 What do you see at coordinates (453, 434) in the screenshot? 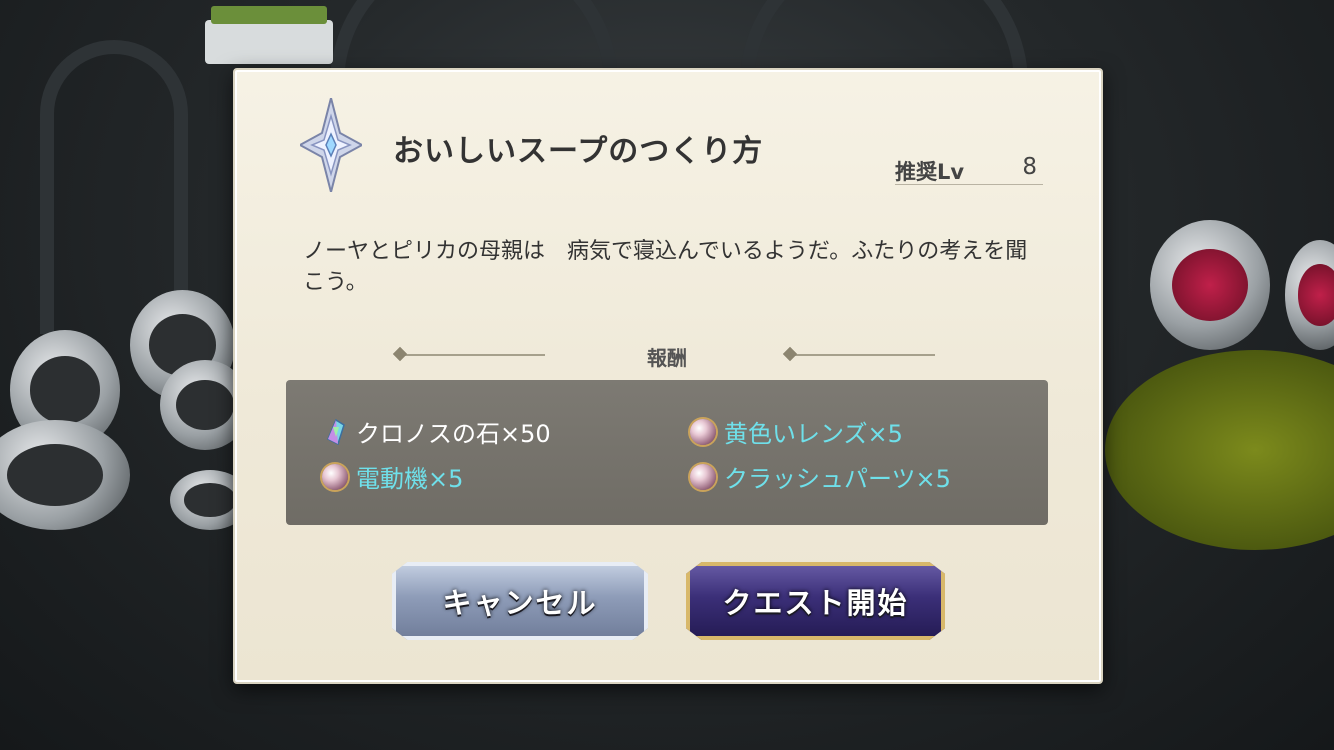
I see `reward-item-label: クロノスの石×50` at bounding box center [453, 434].